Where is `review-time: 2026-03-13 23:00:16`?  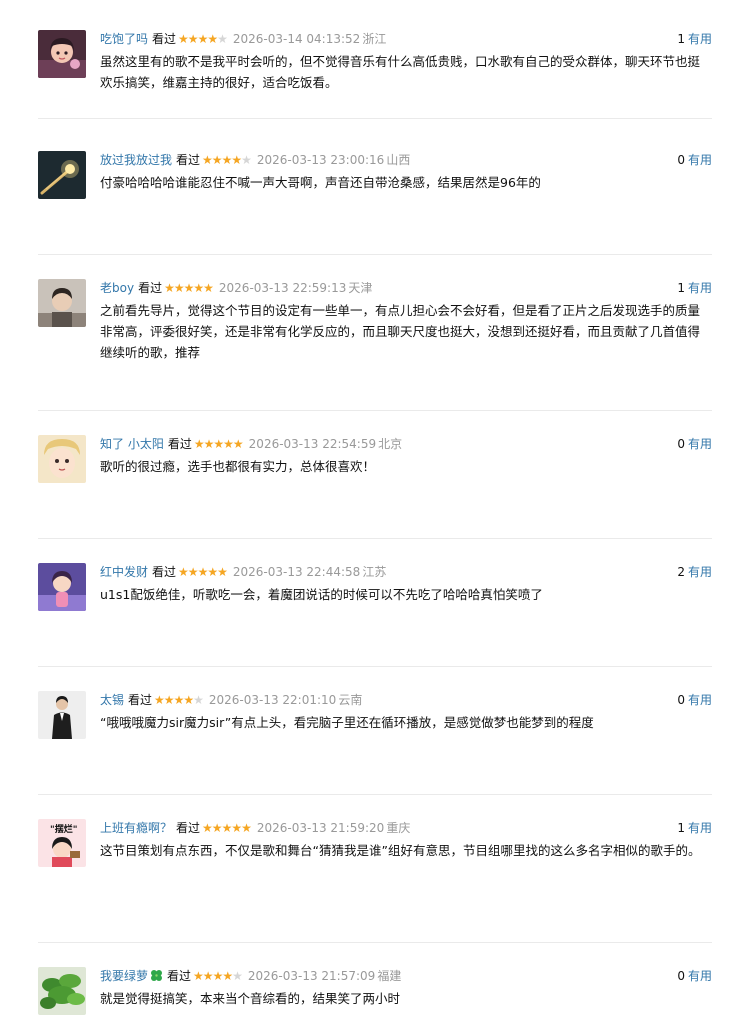 review-time: 2026-03-13 23:00:16 is located at coordinates (320, 160).